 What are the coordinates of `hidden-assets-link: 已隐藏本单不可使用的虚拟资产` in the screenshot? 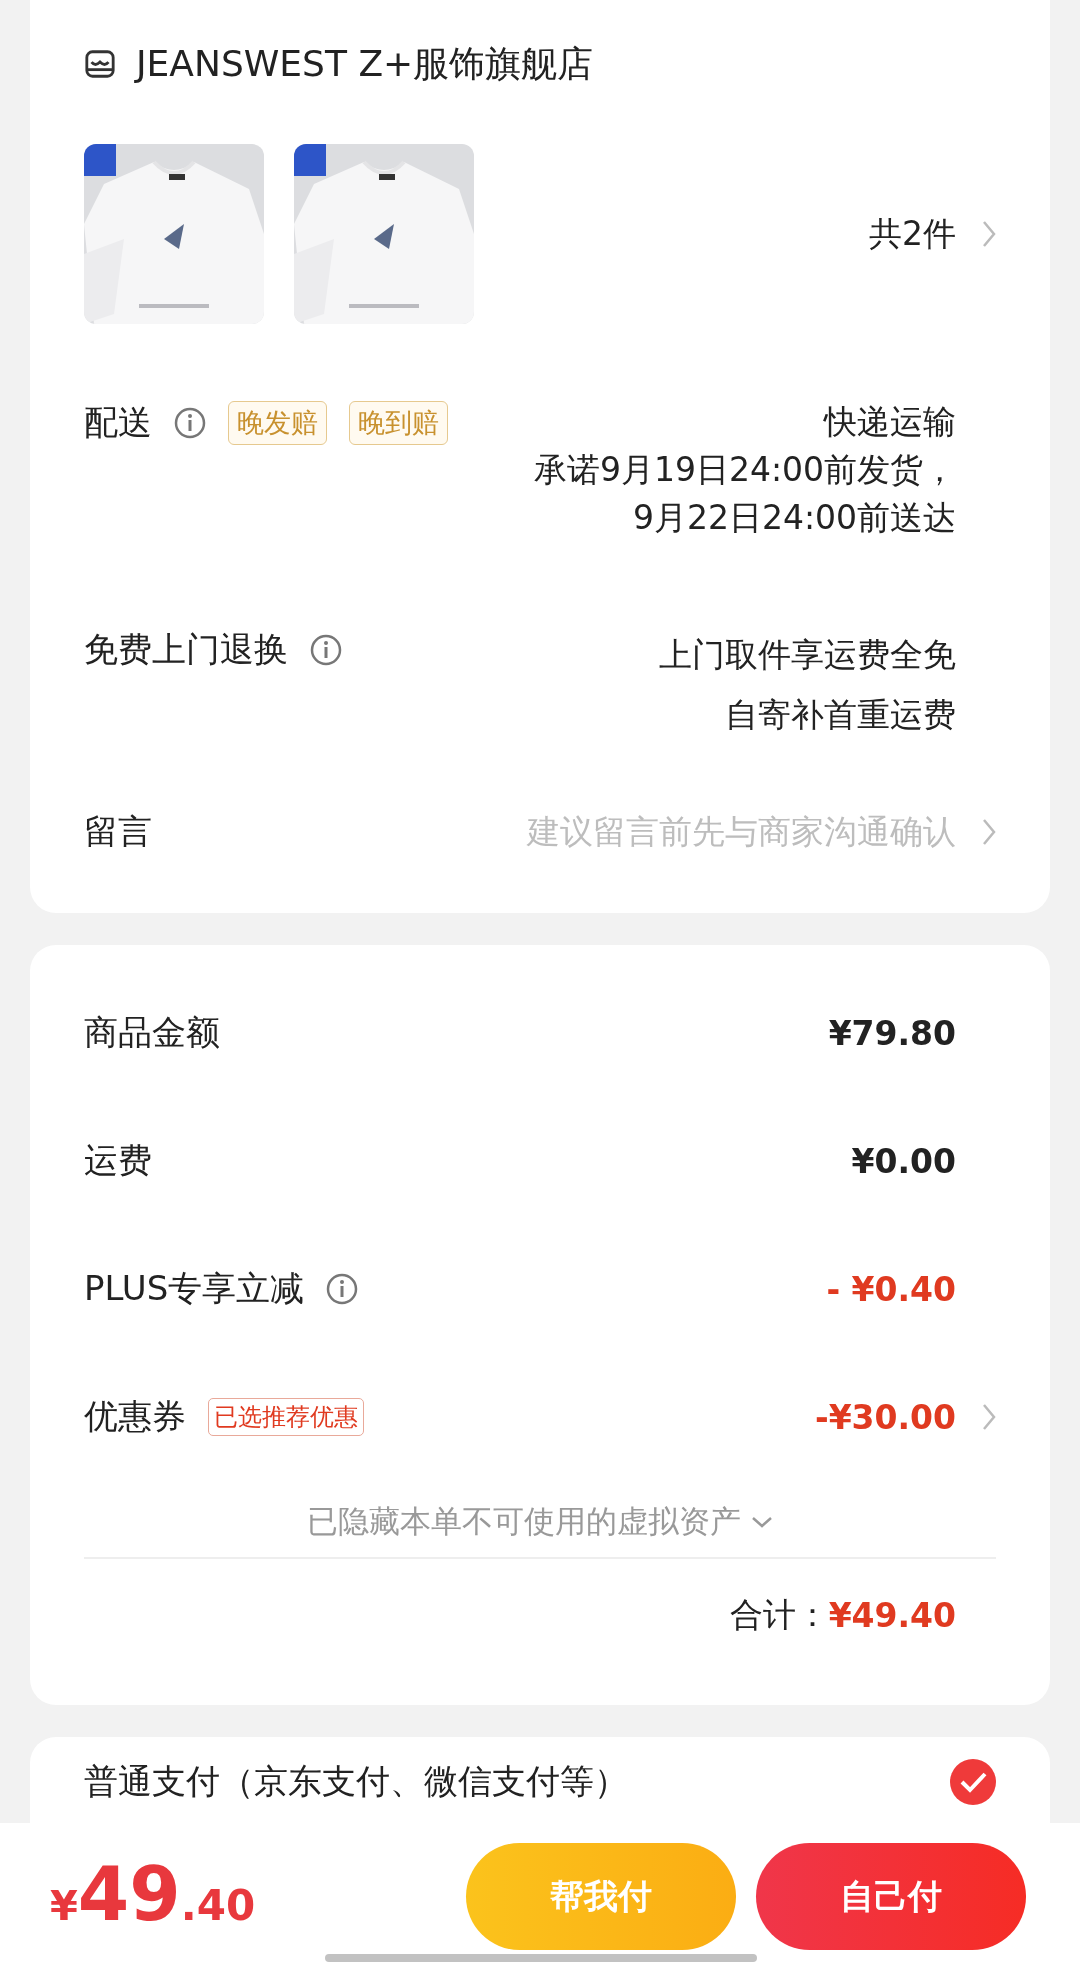 It's located at (524, 1522).